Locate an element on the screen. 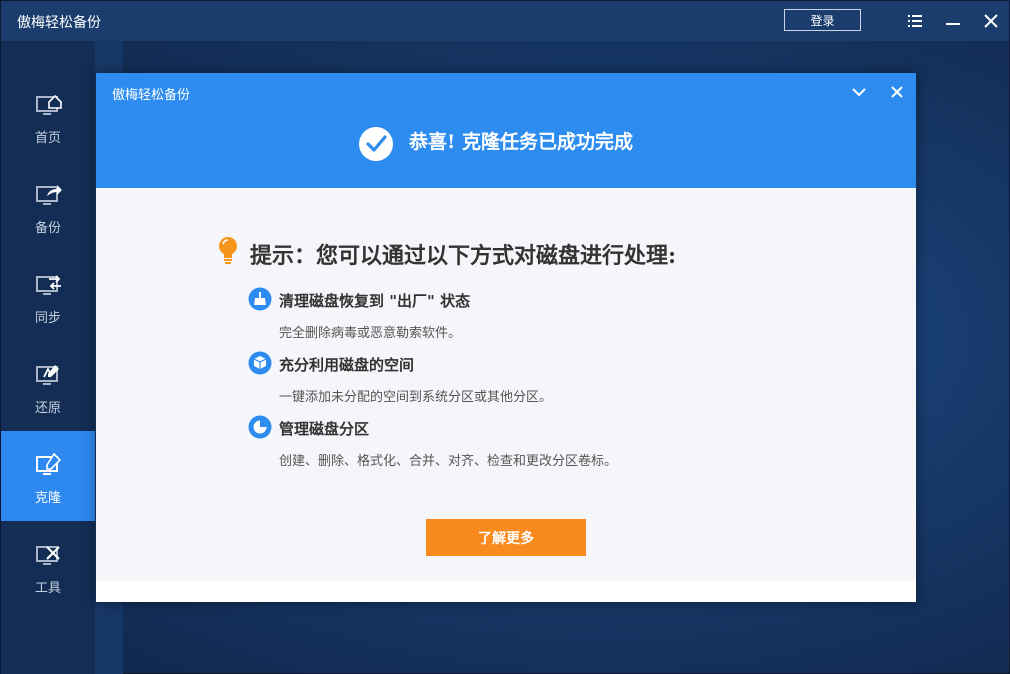 The image size is (1010, 674). feature-title: 清理磁盘恢复到 "出厂" 状态 is located at coordinates (375, 301).